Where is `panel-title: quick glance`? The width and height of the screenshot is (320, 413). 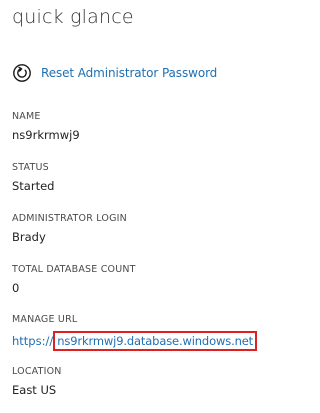
panel-title: quick glance is located at coordinates (73, 17).